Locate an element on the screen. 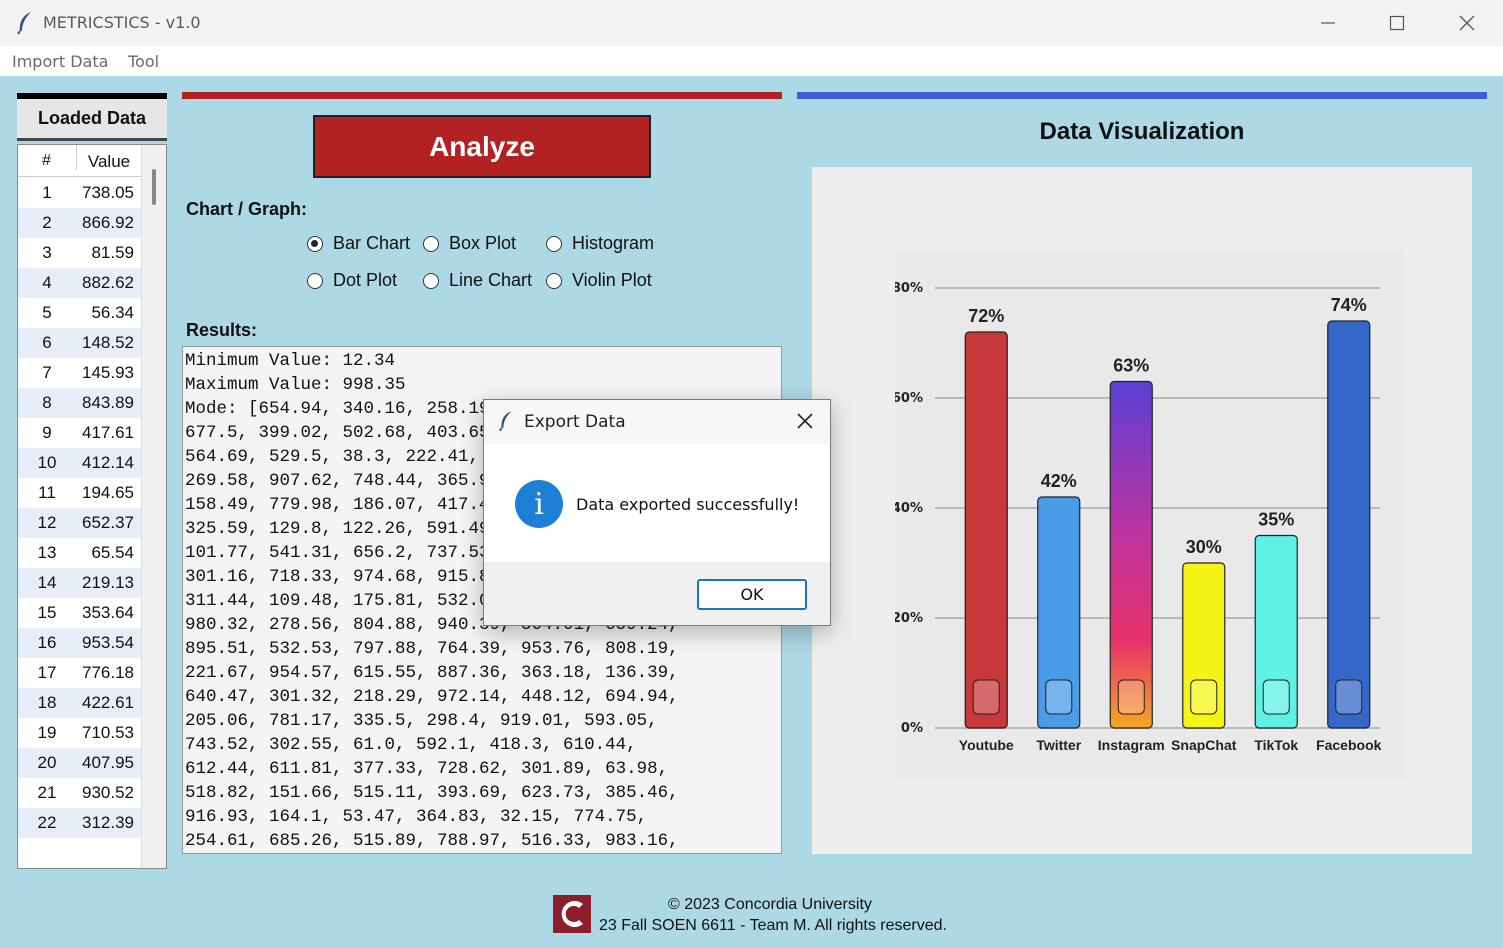 The image size is (1503, 948). radio-selected-indicator is located at coordinates (315, 243).